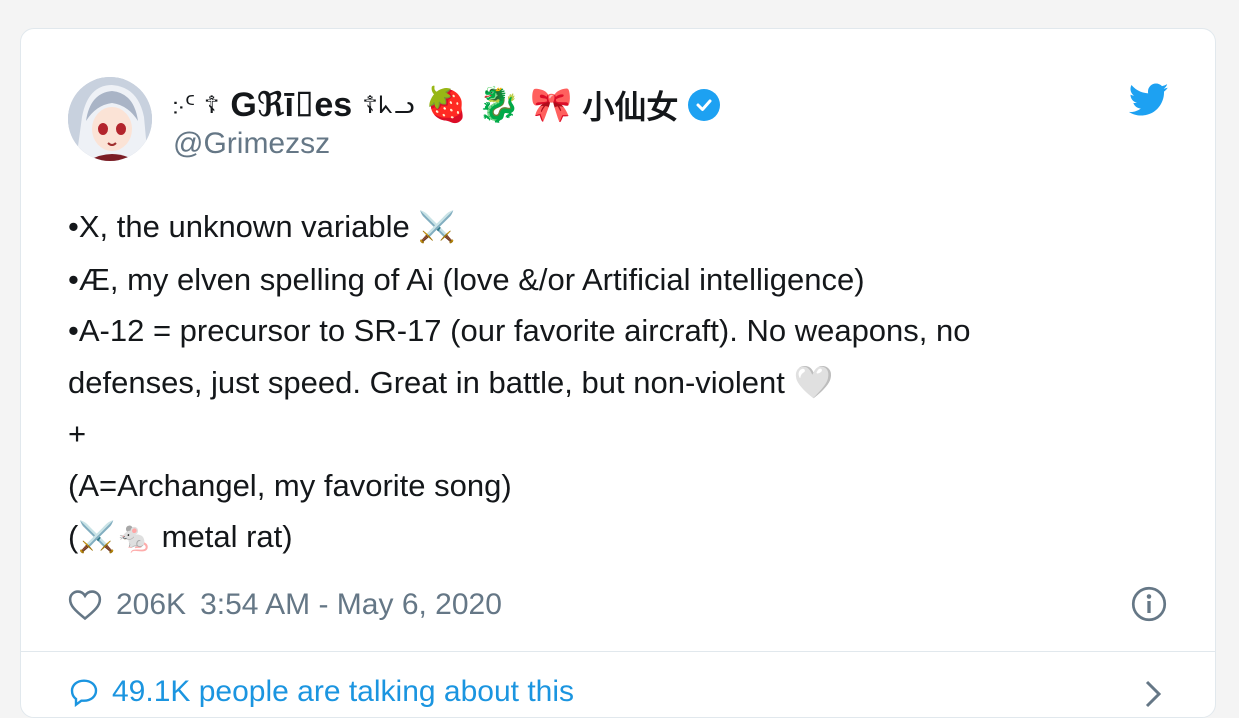  What do you see at coordinates (291, 105) in the screenshot?
I see `name-core: Gℜī⌷es` at bounding box center [291, 105].